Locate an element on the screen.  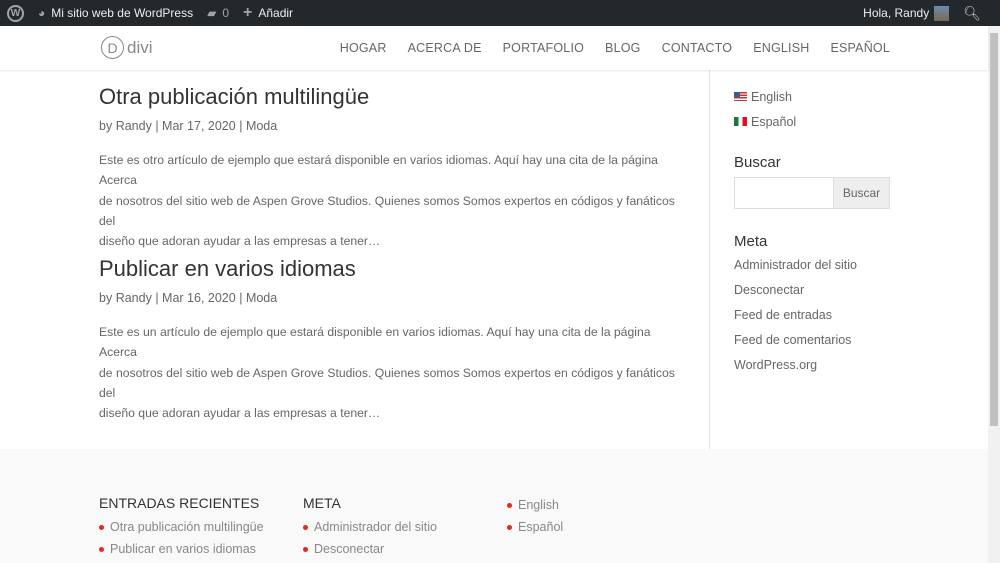
meta-widget-title: Meta is located at coordinates (751, 241).